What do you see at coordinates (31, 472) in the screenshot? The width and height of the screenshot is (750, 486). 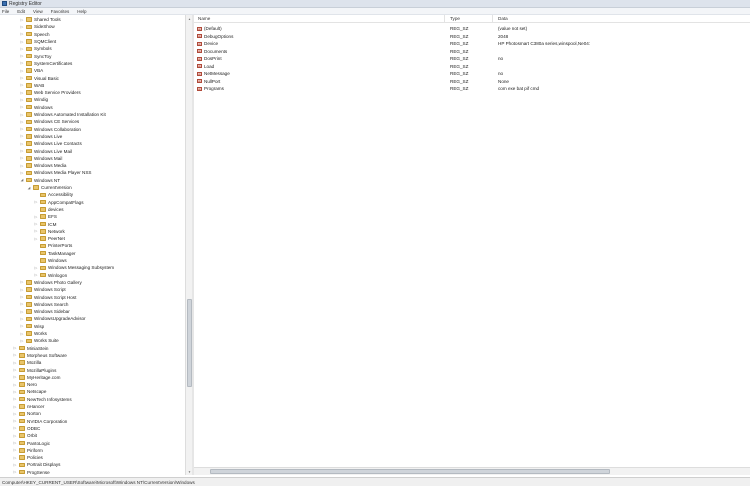 I see `tree-item: ▷ ProgSense` at bounding box center [31, 472].